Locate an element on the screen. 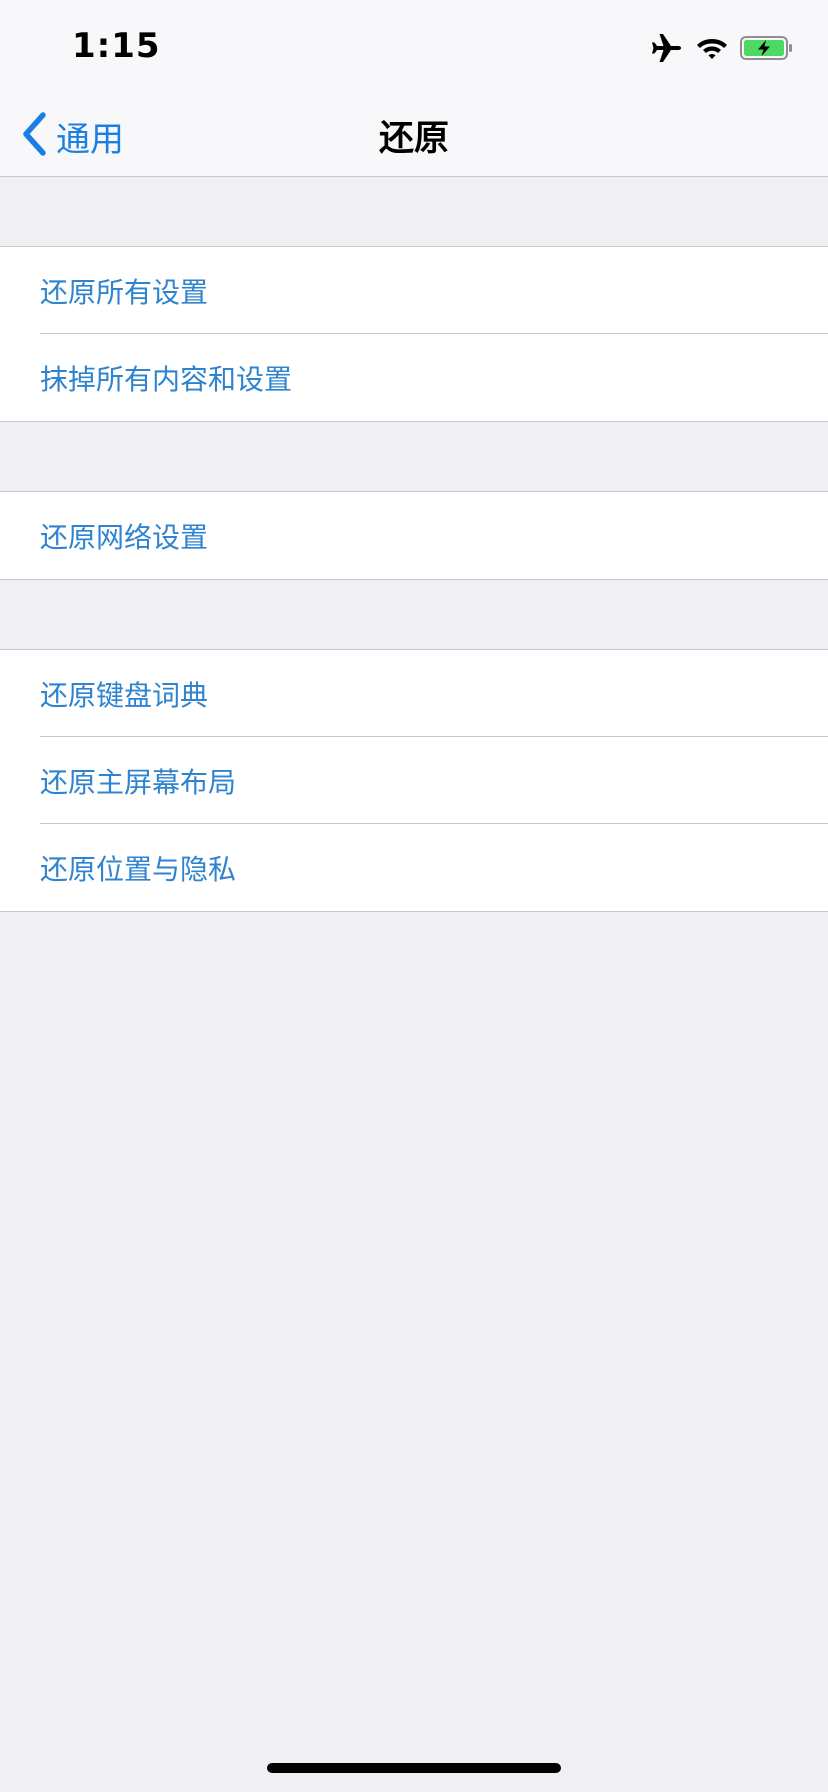 The image size is (828, 1792). erase-all-content-row: 抹掉所有内容和设置 is located at coordinates (414, 377).